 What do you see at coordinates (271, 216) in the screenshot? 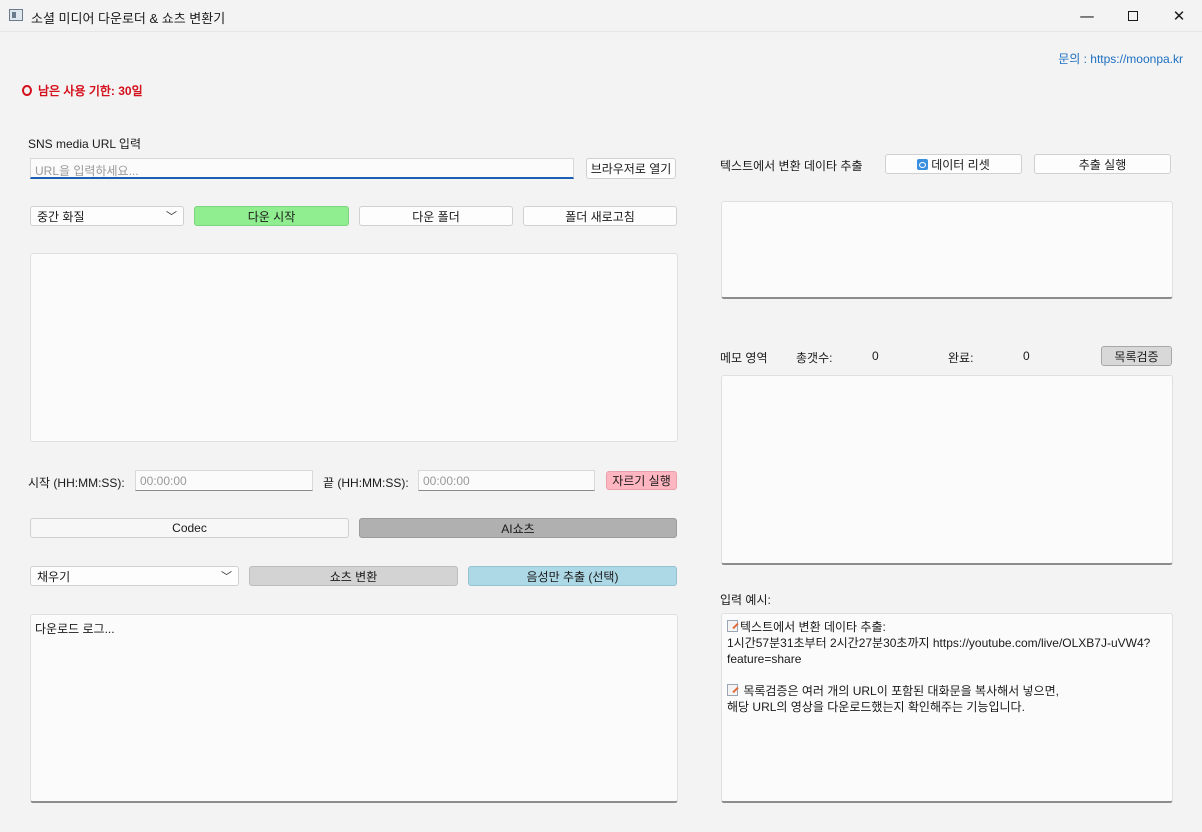
I see `start-download-button: 다운 시작` at bounding box center [271, 216].